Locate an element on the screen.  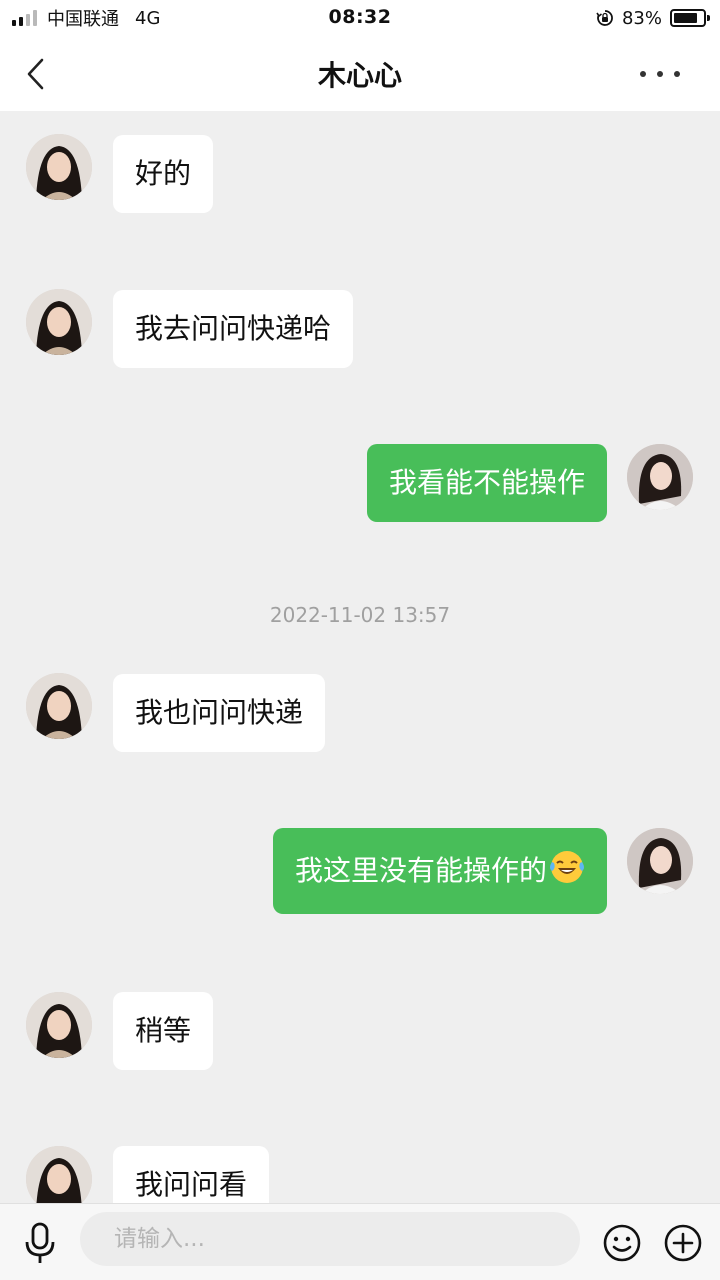
incoming-message-bubble: 我也问问快递 is located at coordinates (219, 713).